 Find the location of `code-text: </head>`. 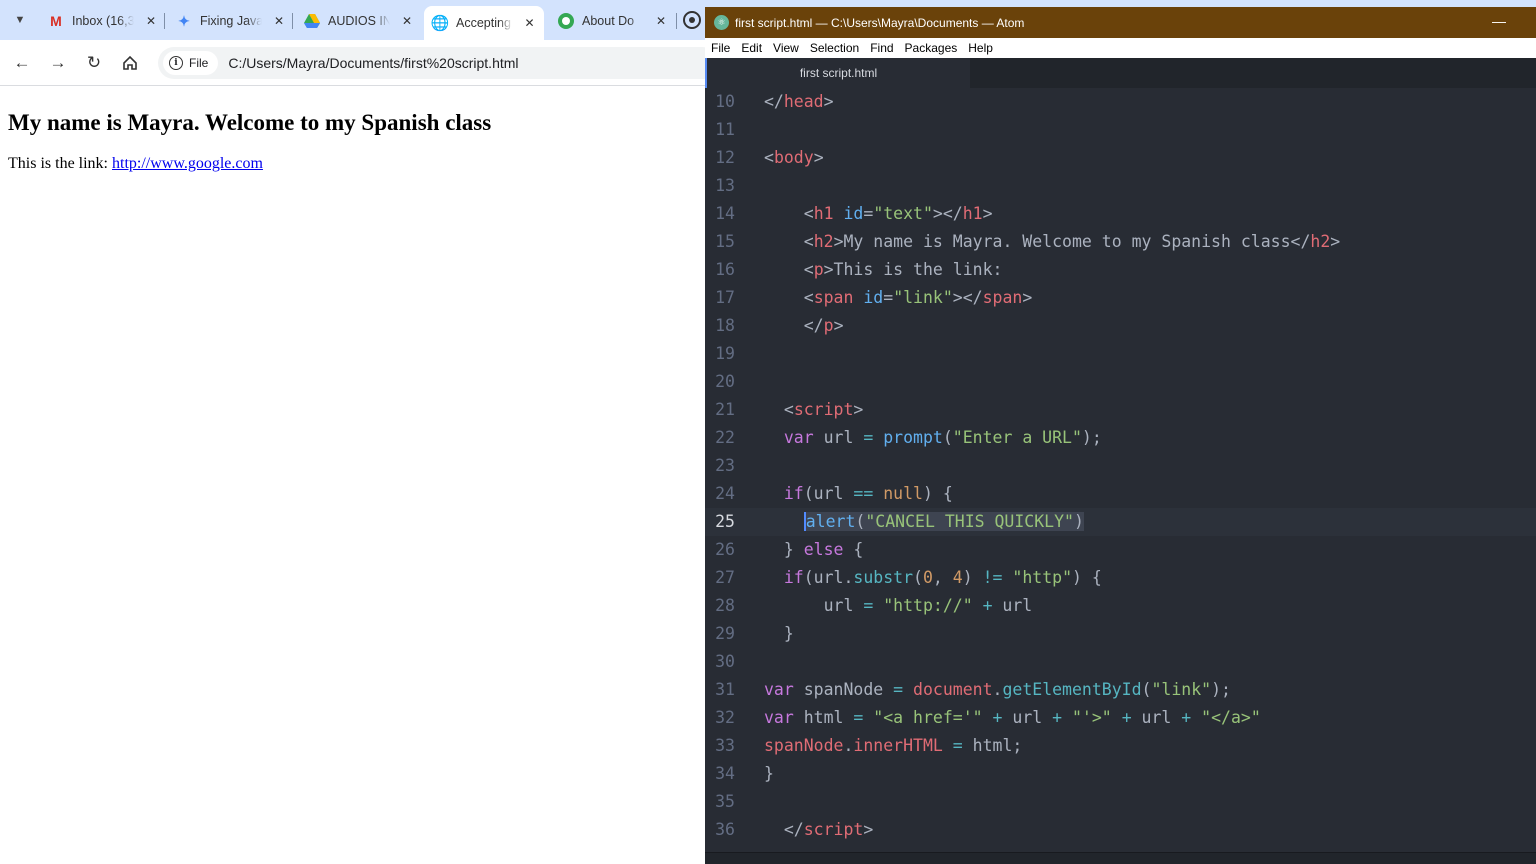

code-text: </head> is located at coordinates (799, 101).